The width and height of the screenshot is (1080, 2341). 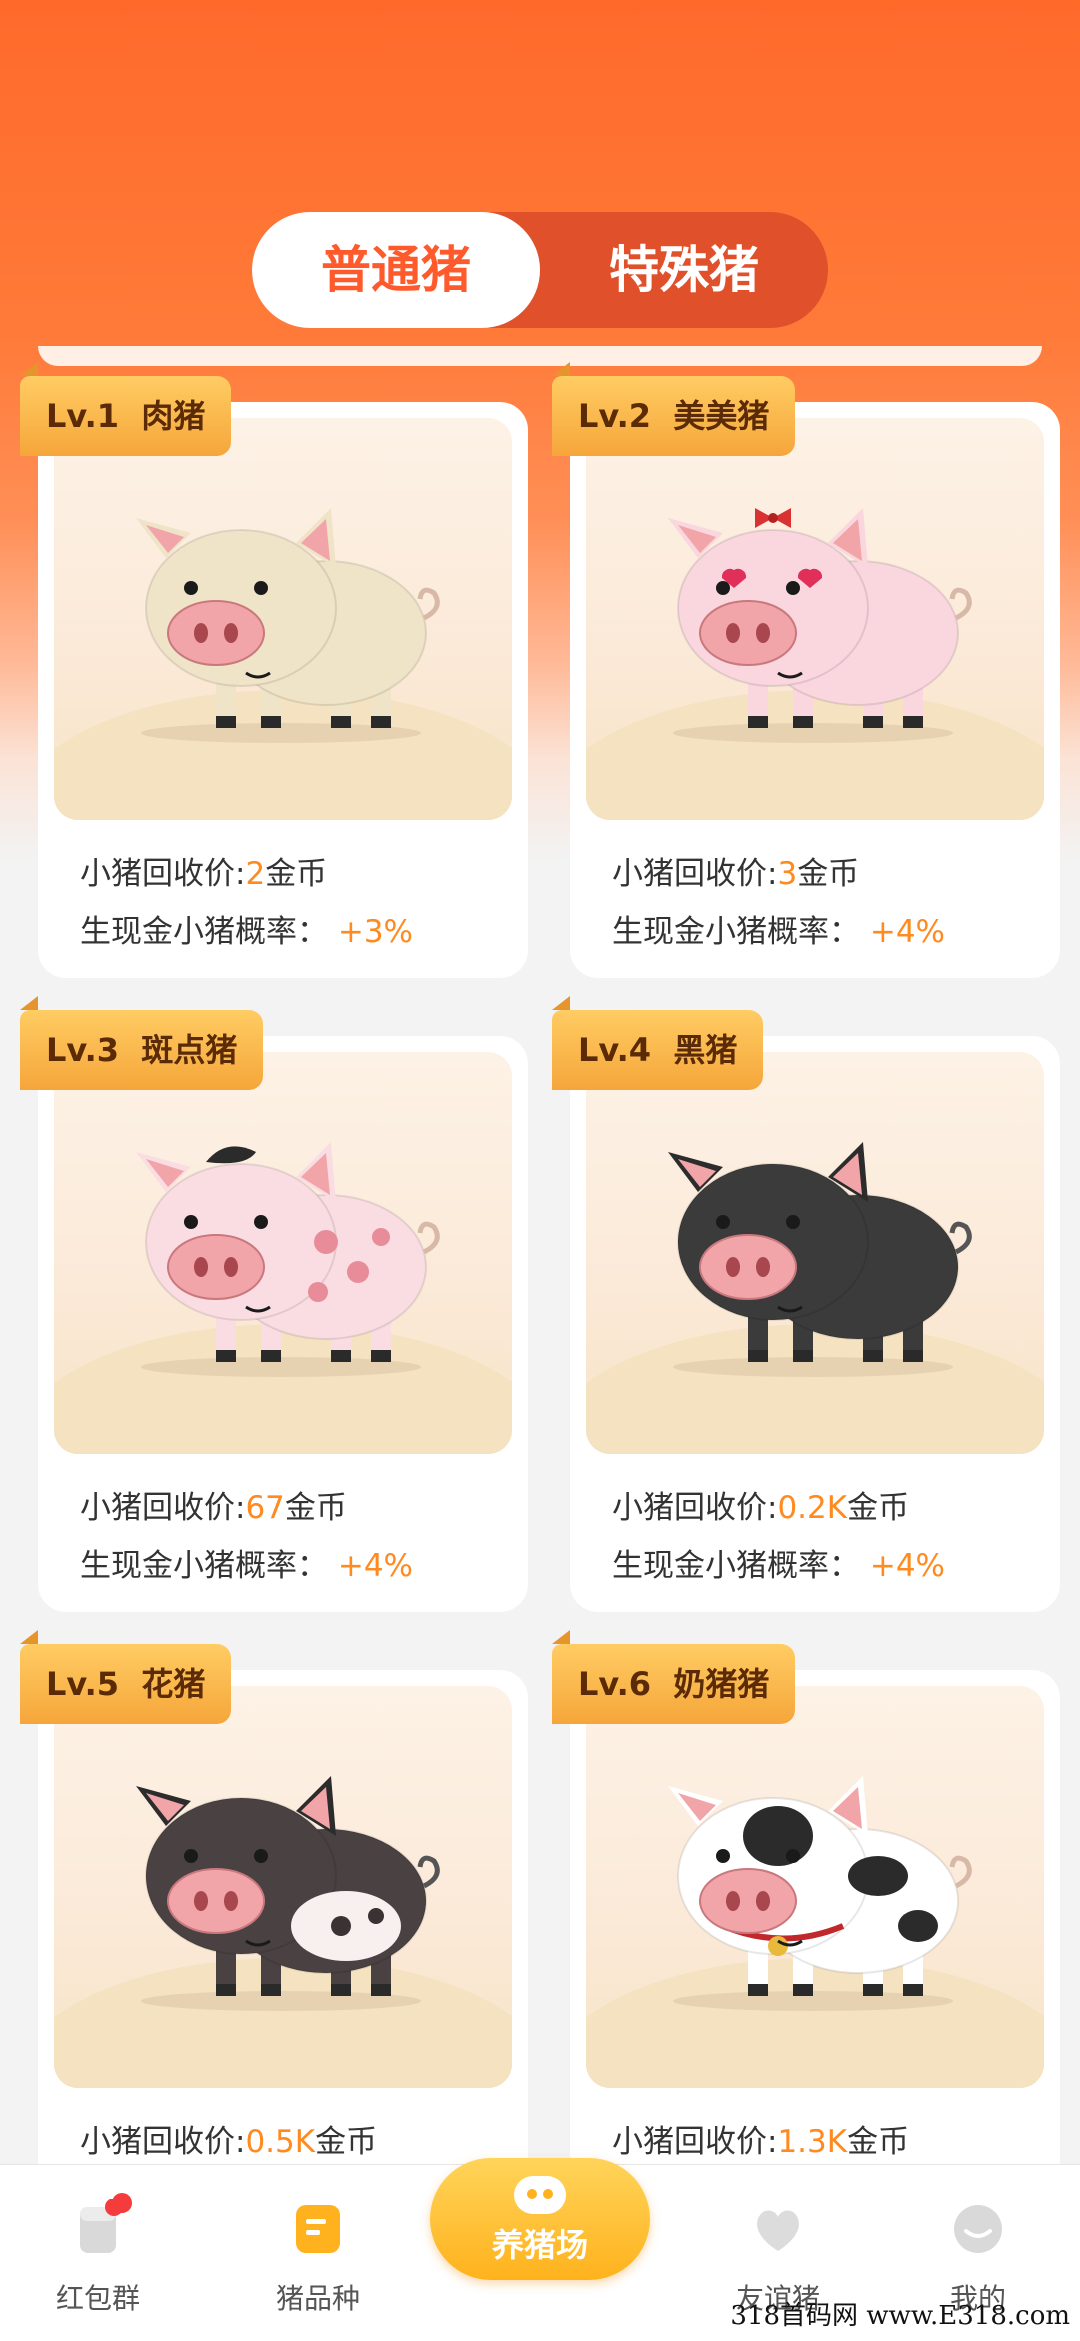 What do you see at coordinates (540, 356) in the screenshot?
I see `header-divider` at bounding box center [540, 356].